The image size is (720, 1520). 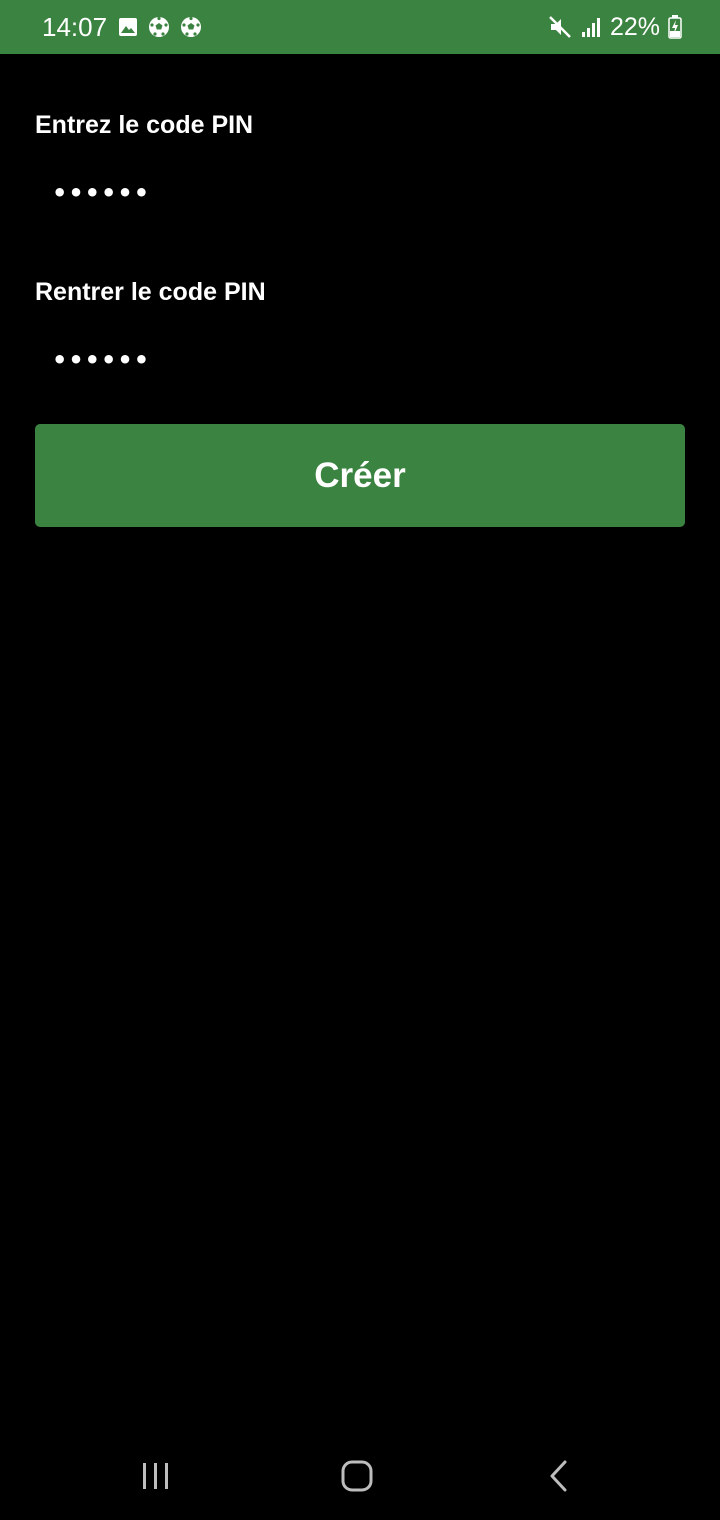 I want to click on image-icon, so click(x=128, y=27).